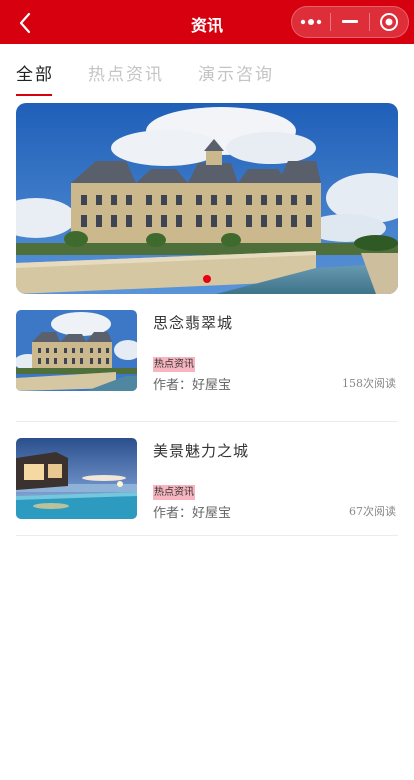  What do you see at coordinates (76, 350) in the screenshot?
I see `castle-thumbnail` at bounding box center [76, 350].